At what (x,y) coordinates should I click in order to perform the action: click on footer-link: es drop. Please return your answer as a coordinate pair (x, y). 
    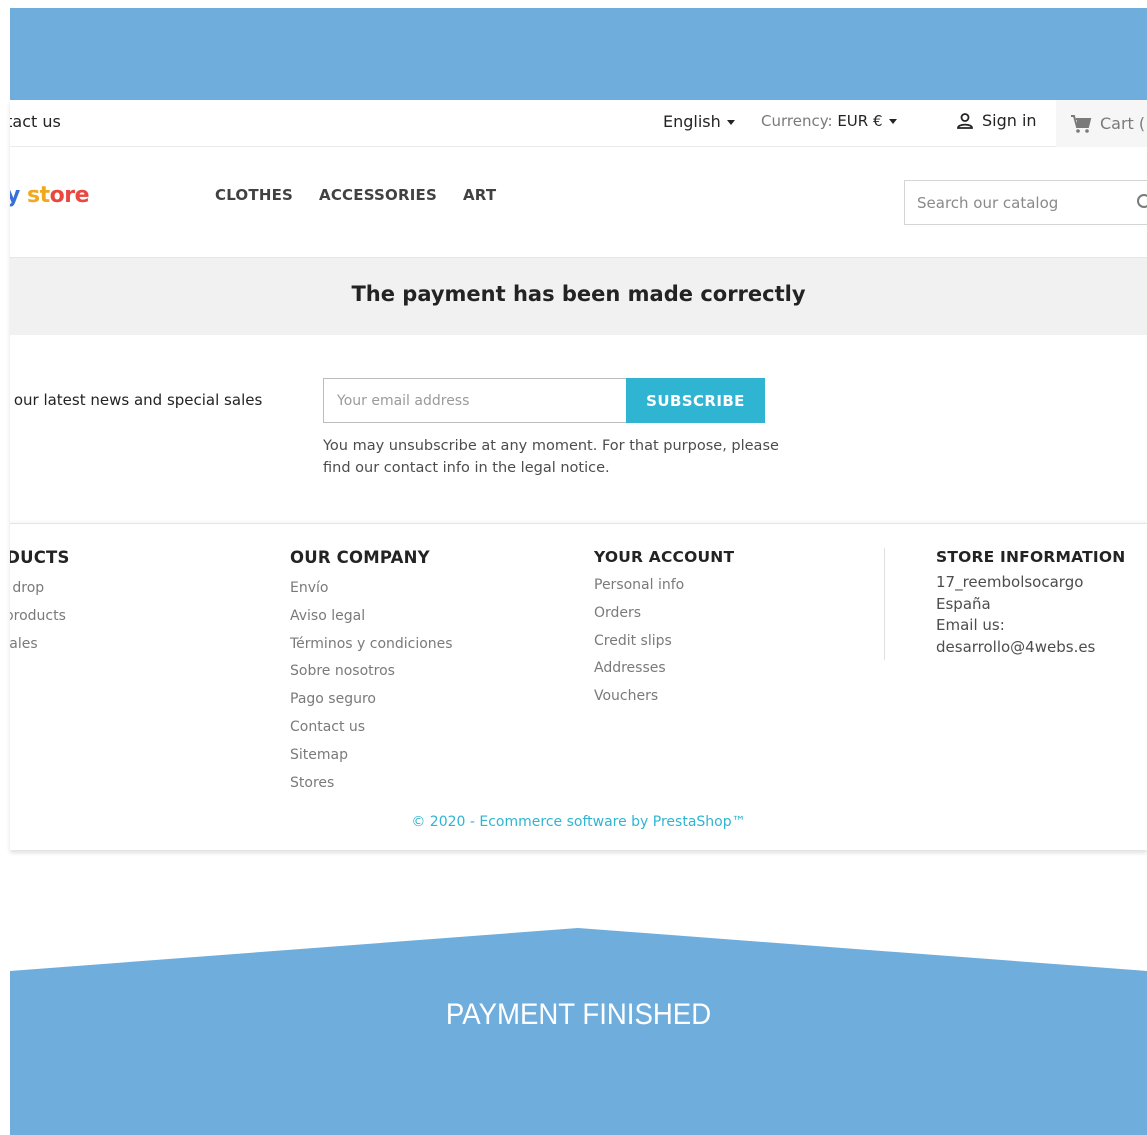
    Looking at the image, I should click on (40, 589).